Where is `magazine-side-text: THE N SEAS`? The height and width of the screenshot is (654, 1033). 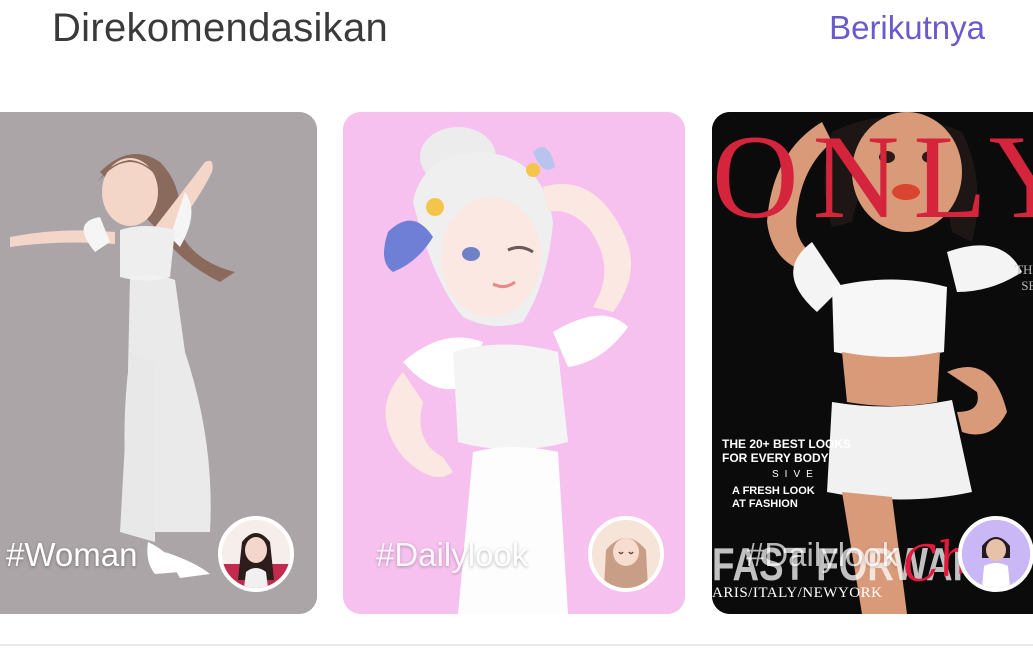 magazine-side-text: THE N SEAS is located at coordinates (1024, 277).